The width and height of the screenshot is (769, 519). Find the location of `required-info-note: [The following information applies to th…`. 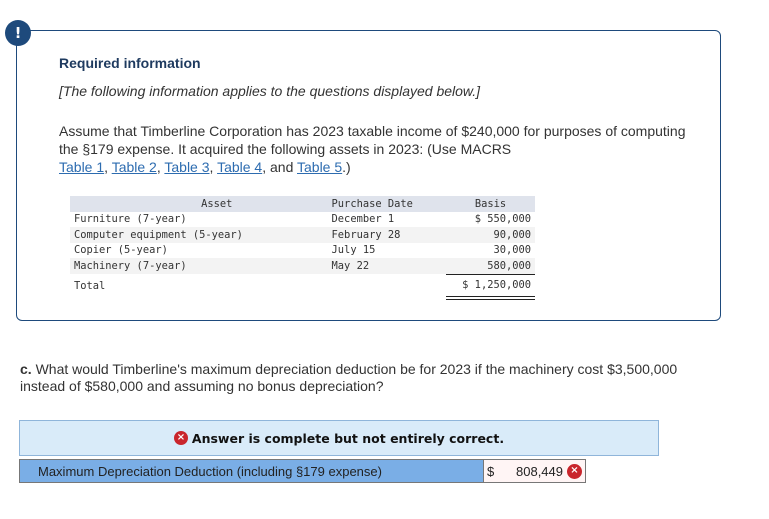

required-info-note: [The following information applies to th… is located at coordinates (270, 91).